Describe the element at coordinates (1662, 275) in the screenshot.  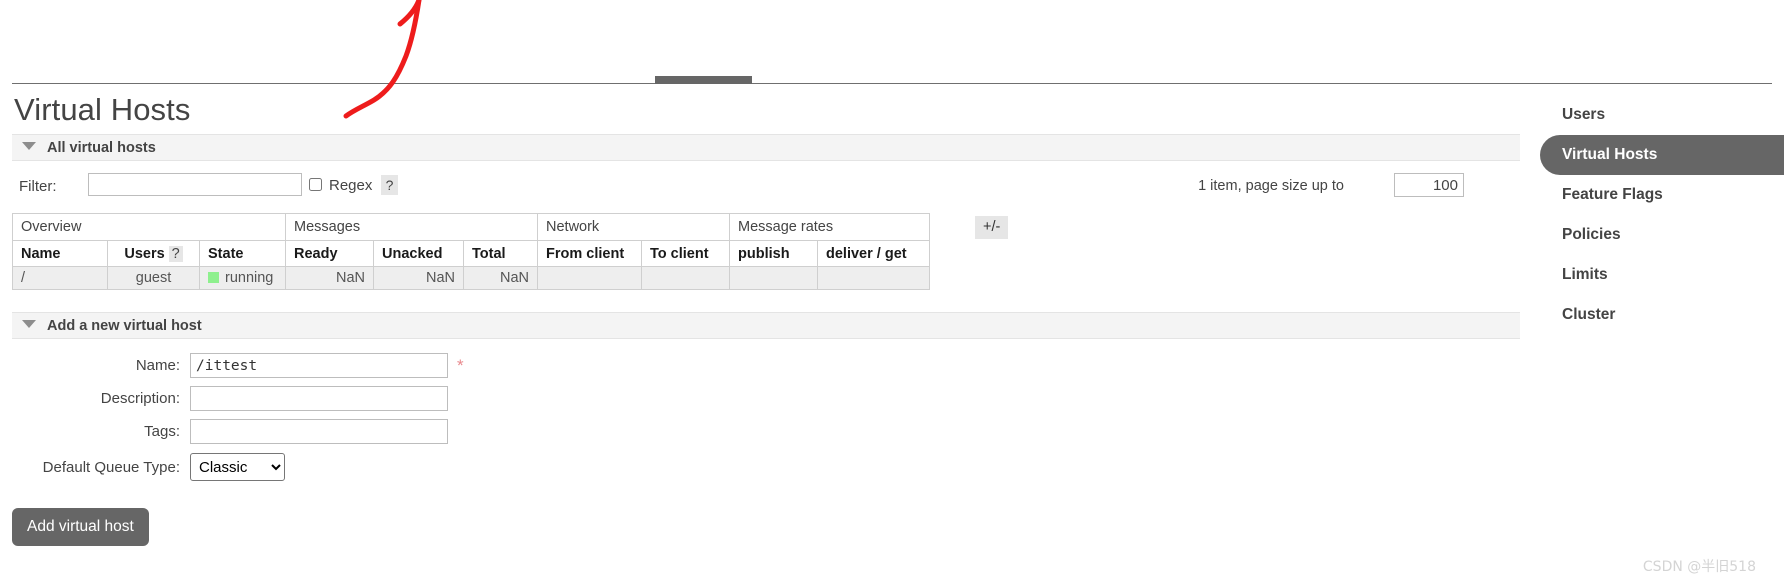
I see `nav-item-limits: Limits` at that location.